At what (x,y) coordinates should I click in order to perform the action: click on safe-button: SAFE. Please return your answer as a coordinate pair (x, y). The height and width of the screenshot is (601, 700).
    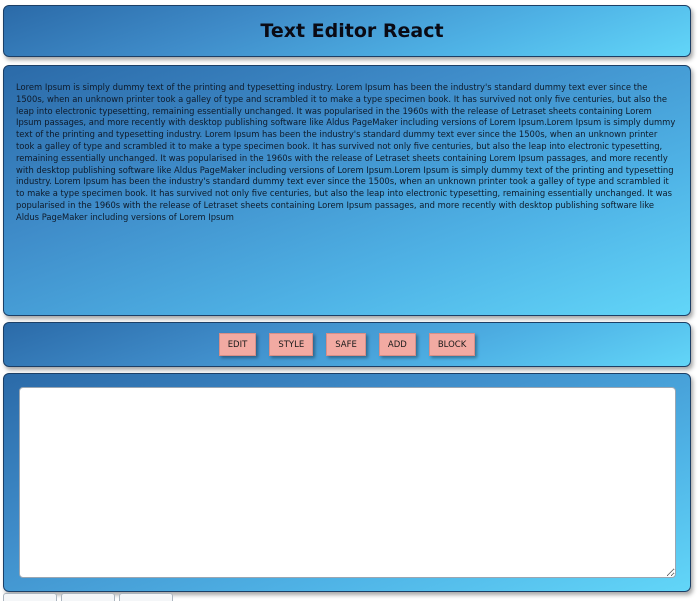
    Looking at the image, I should click on (346, 344).